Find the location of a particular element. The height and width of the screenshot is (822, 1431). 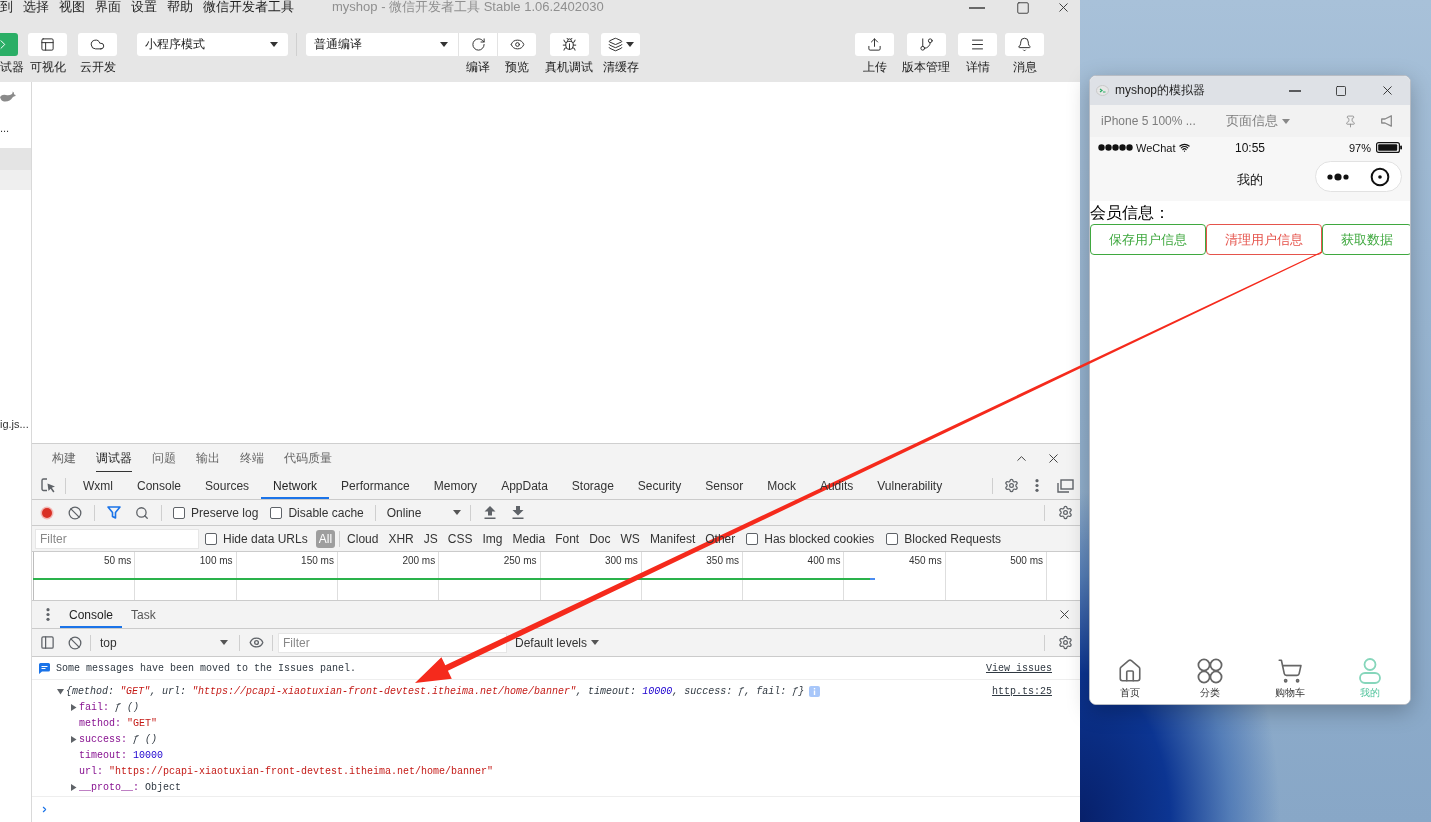

toolbar-label: 消息 is located at coordinates (1024, 67).